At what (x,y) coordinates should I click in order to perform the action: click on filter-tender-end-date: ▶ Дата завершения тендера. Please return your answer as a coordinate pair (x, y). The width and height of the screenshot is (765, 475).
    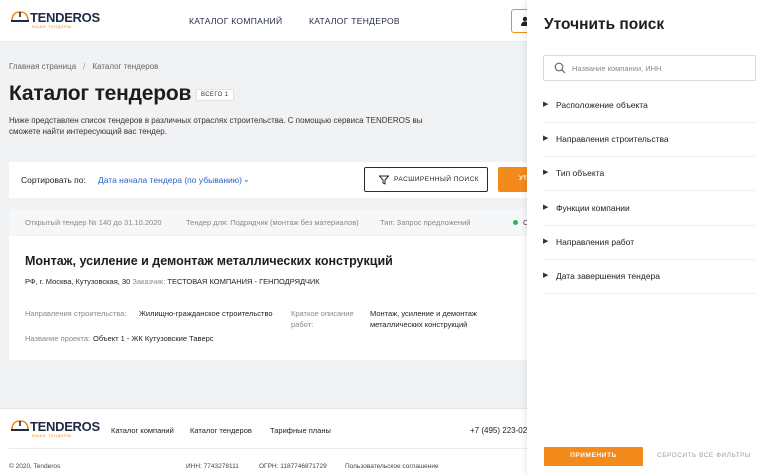
    Looking at the image, I should click on (649, 277).